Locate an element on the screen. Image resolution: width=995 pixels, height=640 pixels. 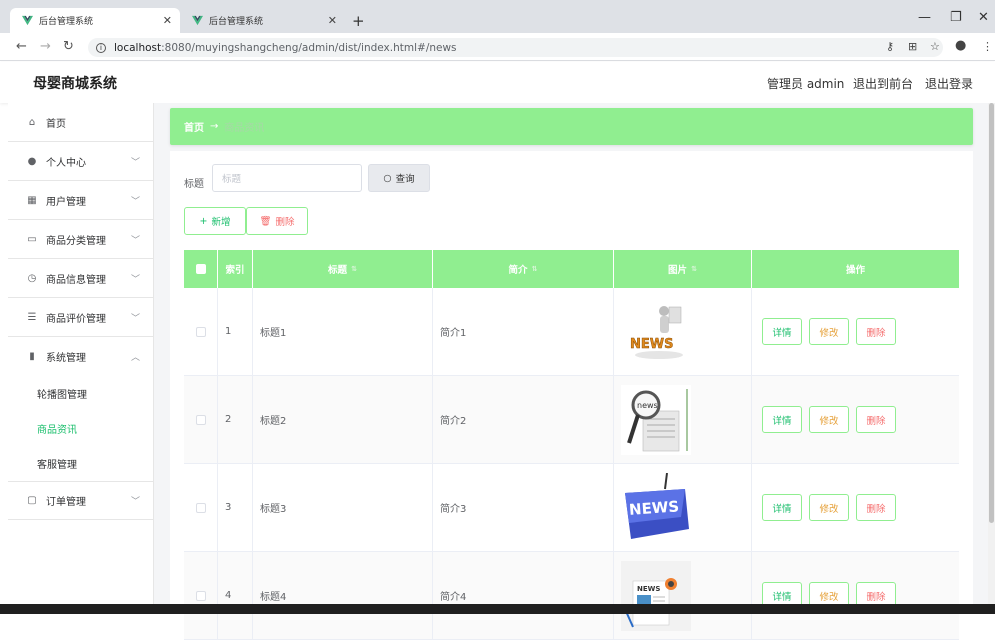
cell-intro: 简介2 is located at coordinates (523, 419).